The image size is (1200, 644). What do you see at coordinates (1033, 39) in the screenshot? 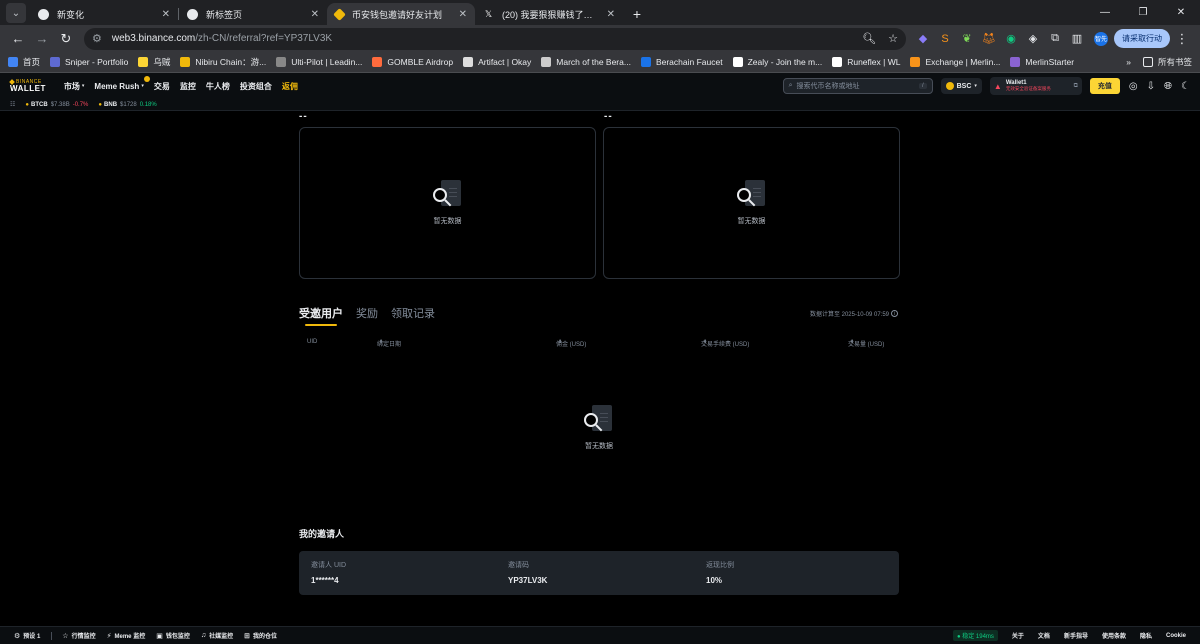
I see `extension-icon: ◈` at bounding box center [1033, 39].